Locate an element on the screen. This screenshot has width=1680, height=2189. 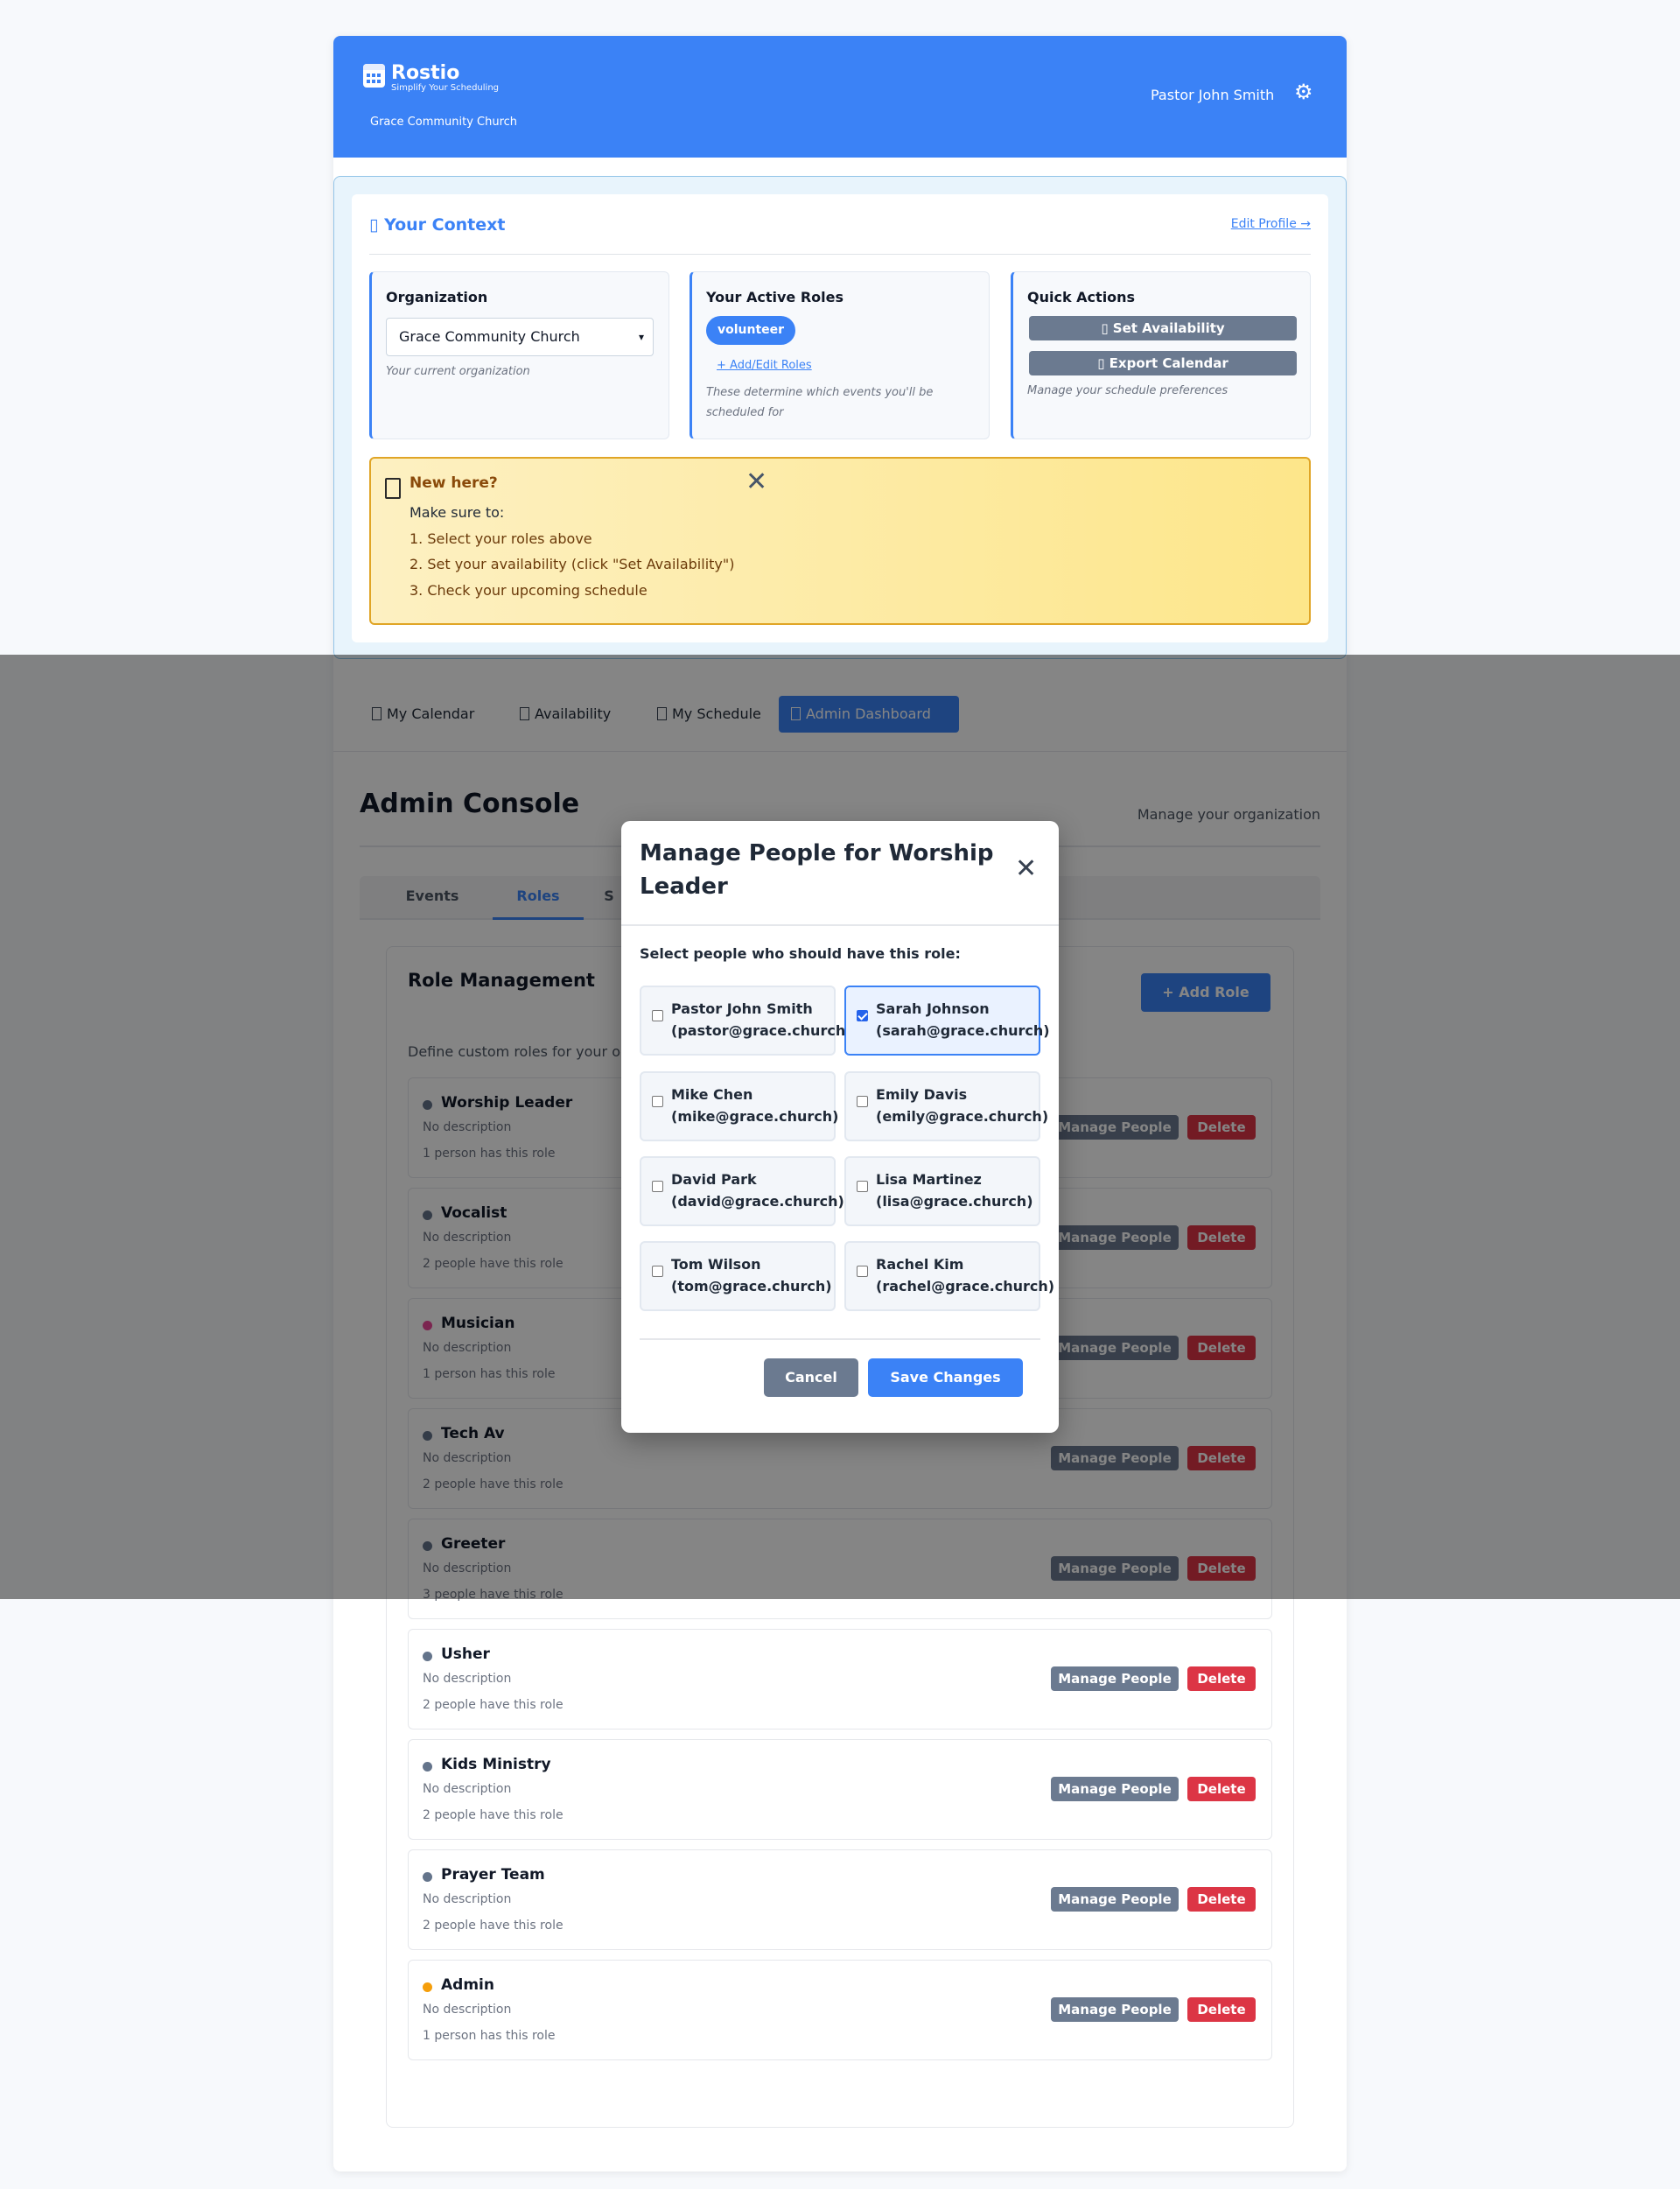
role-count: 1 person has this role is located at coordinates (489, 2036).